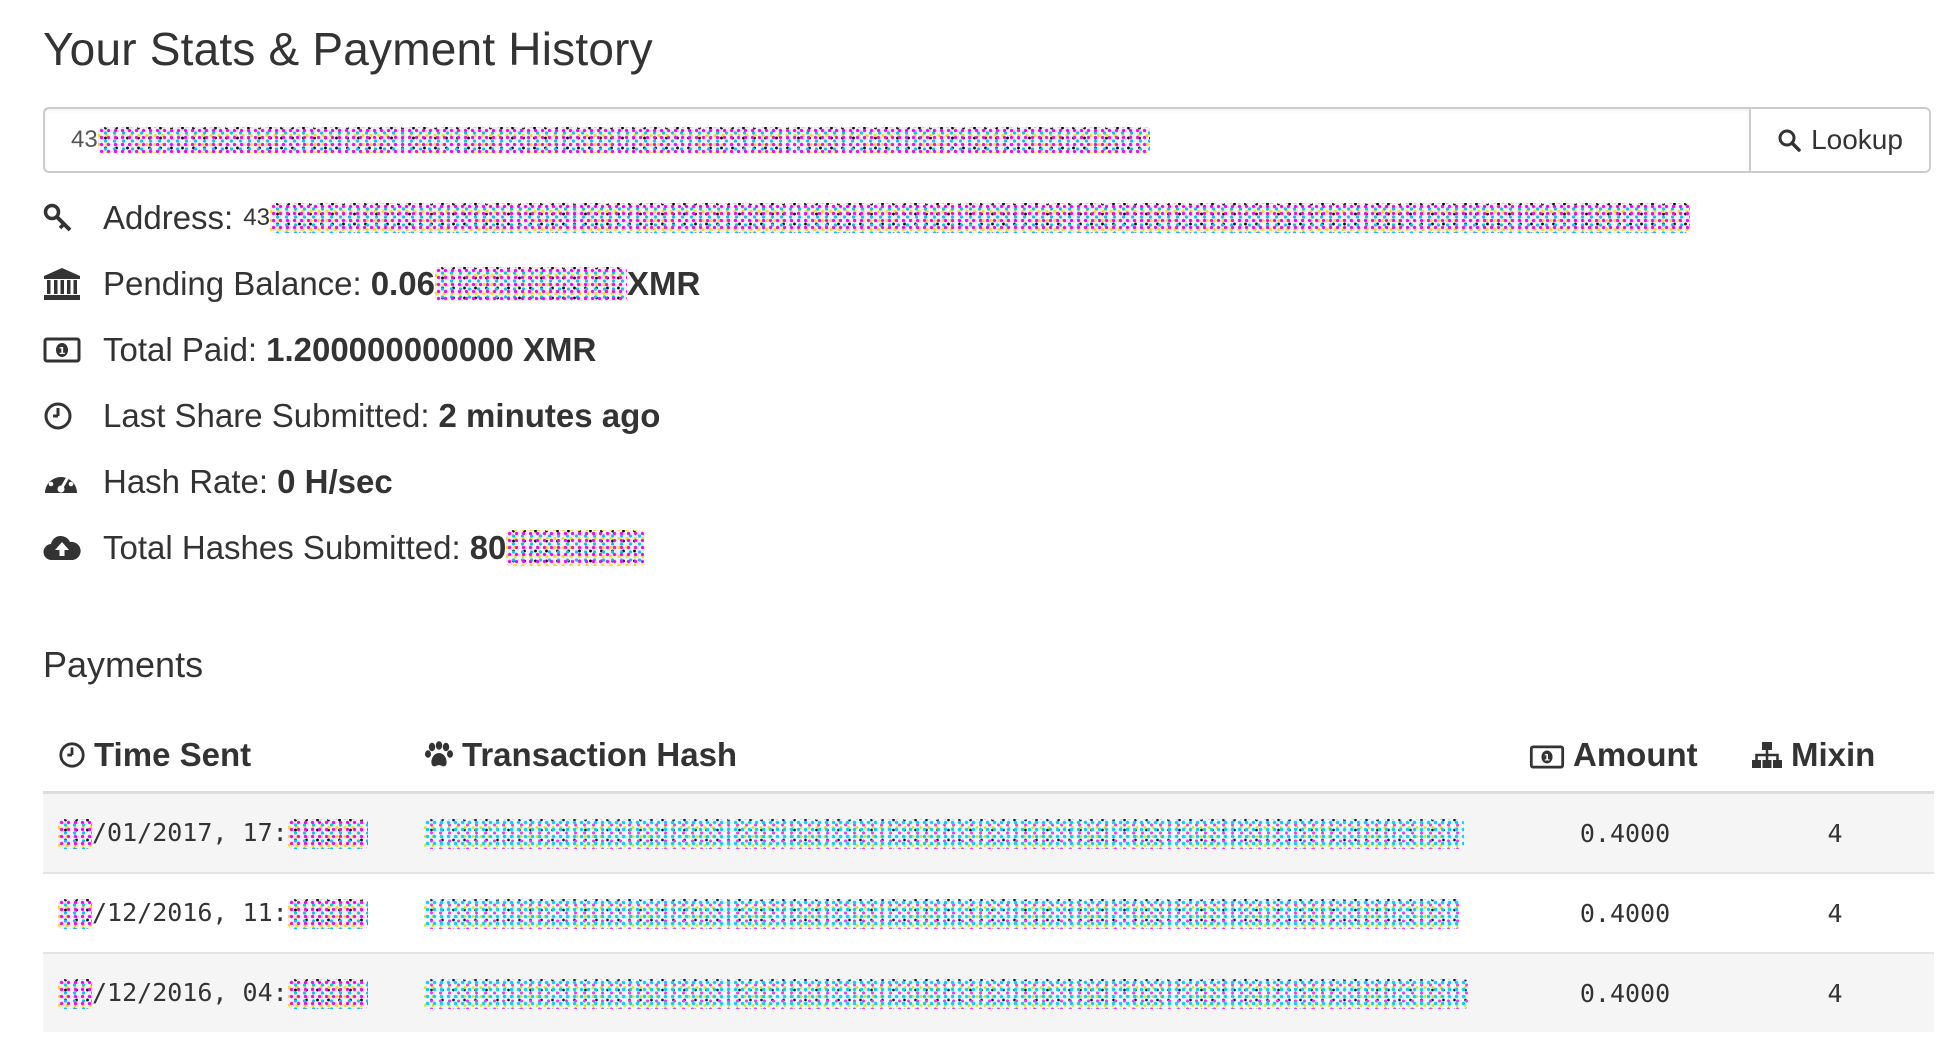 The image size is (1948, 1052). I want to click on stat-total-hashes-value: 80, so click(488, 547).